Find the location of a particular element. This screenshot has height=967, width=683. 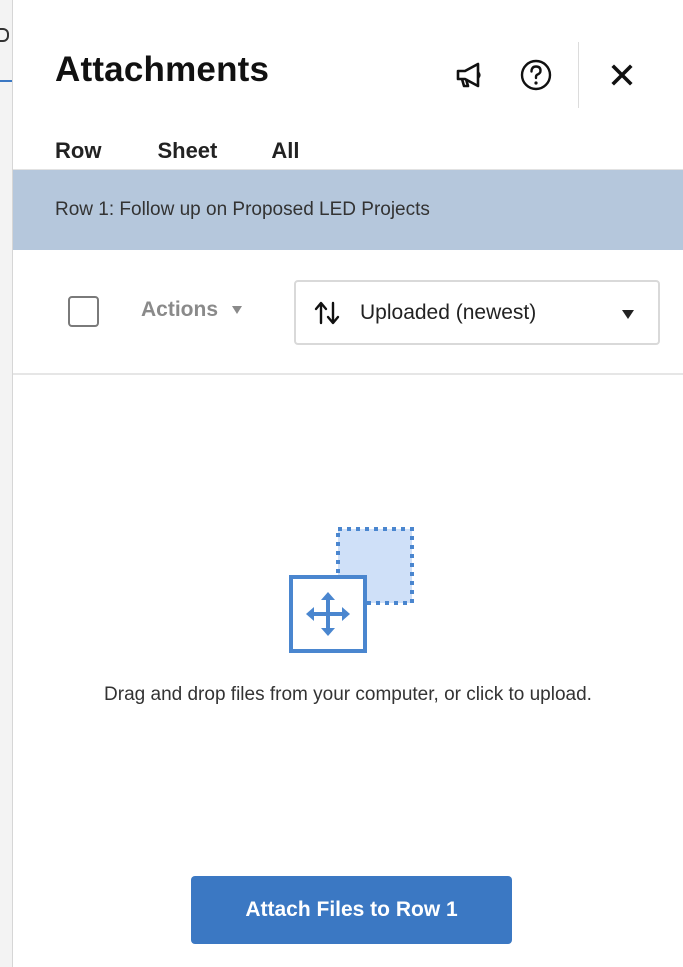

close-icon is located at coordinates (622, 75).